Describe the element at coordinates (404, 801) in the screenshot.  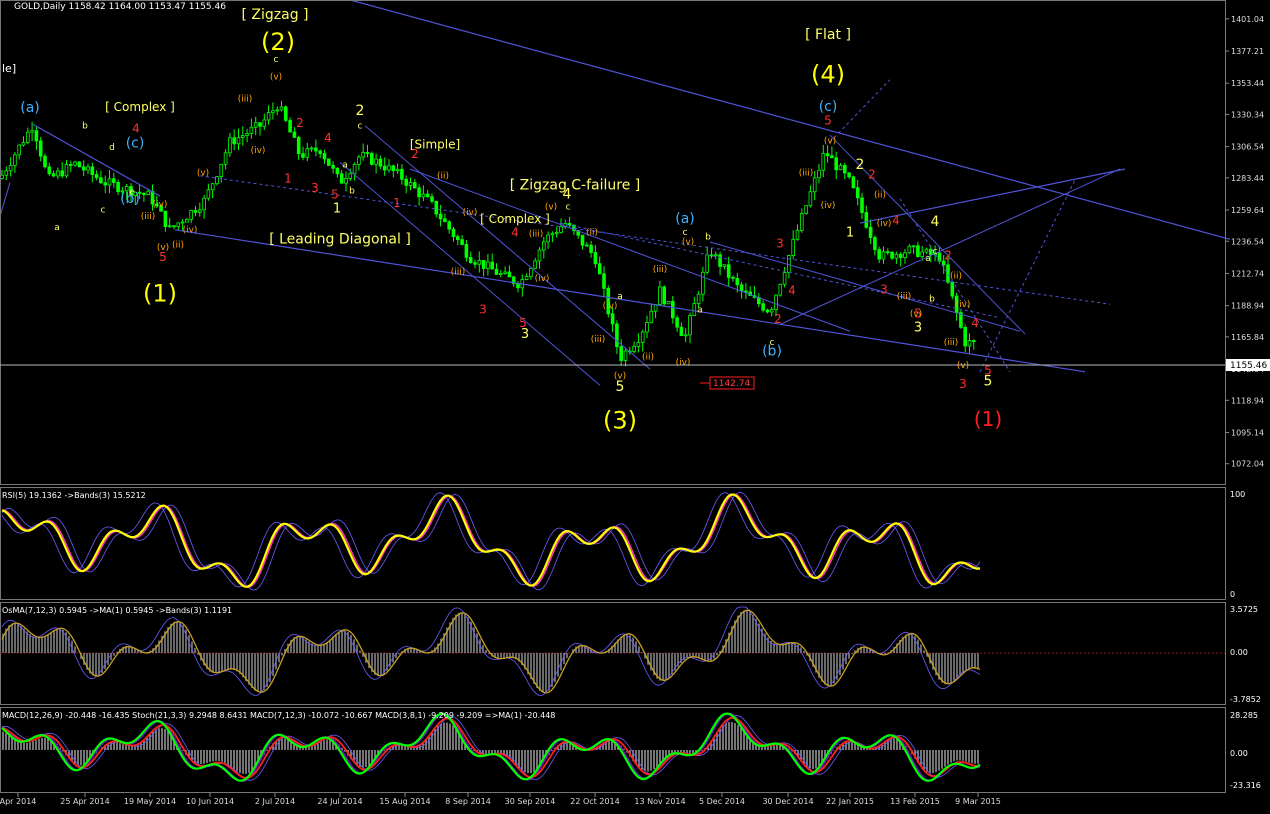
I see `time-tick-label: 15 Aug 2014` at that location.